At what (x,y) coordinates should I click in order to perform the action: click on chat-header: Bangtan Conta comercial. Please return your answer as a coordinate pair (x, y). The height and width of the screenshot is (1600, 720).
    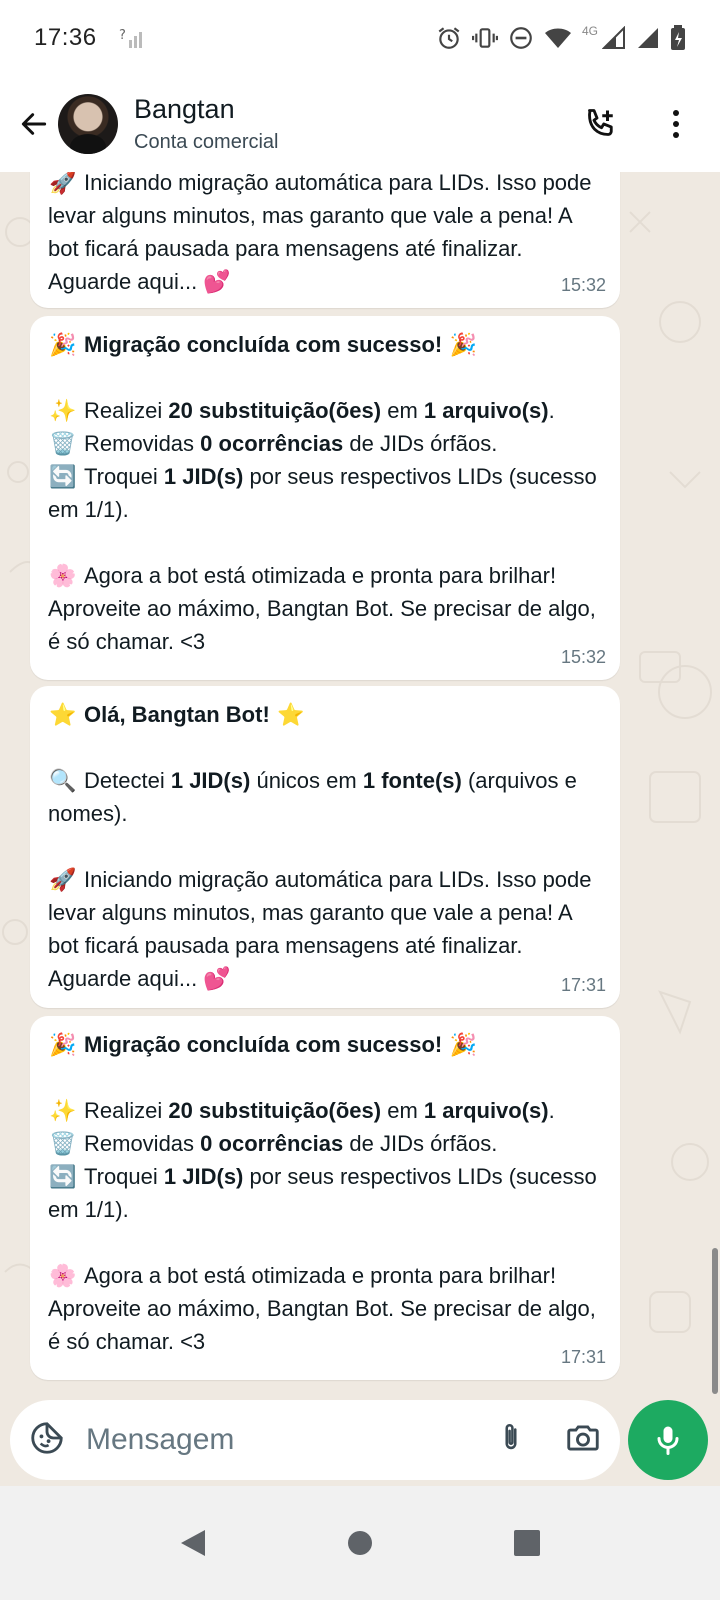
    Looking at the image, I should click on (360, 124).